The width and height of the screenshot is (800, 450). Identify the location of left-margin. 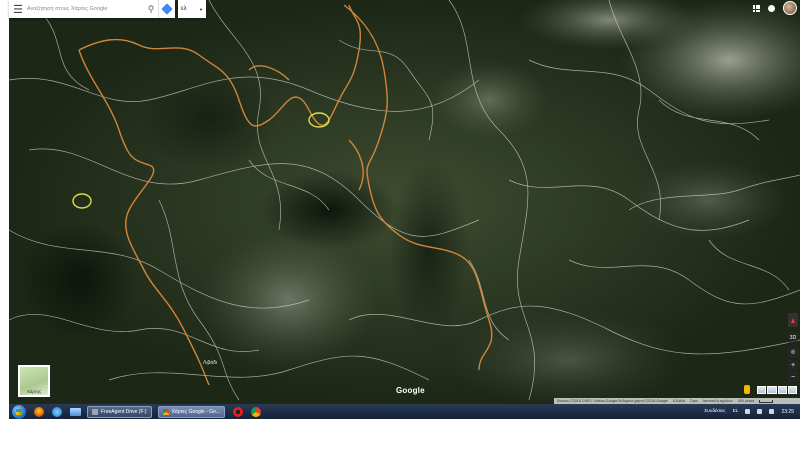
(4, 202).